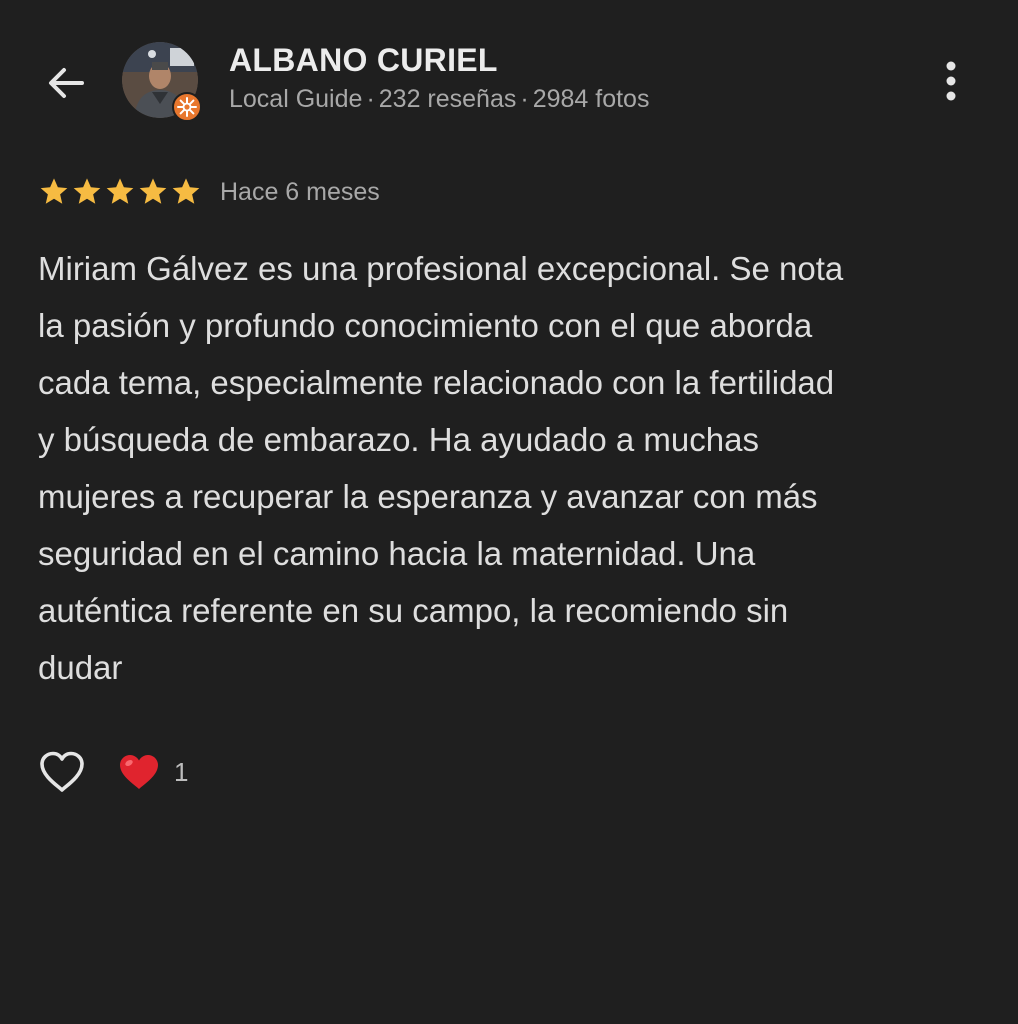 This screenshot has width=1018, height=1024. Describe the element at coordinates (447, 99) in the screenshot. I see `reviews-count: 232 reseñas` at that location.